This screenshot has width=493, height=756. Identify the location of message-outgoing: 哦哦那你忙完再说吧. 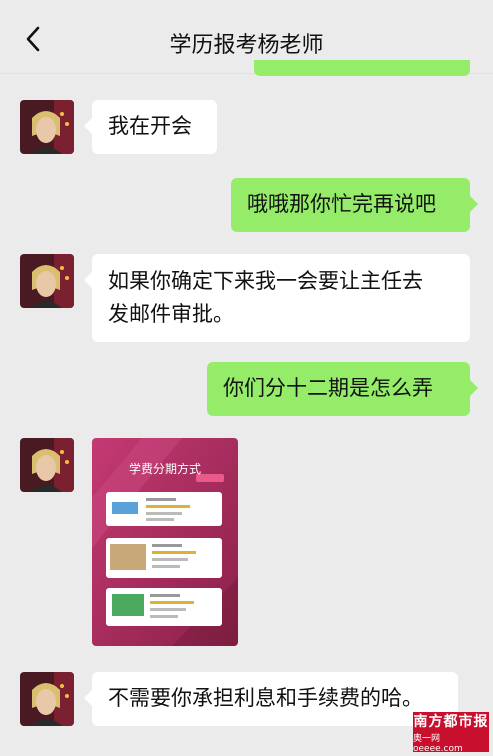
(354, 205).